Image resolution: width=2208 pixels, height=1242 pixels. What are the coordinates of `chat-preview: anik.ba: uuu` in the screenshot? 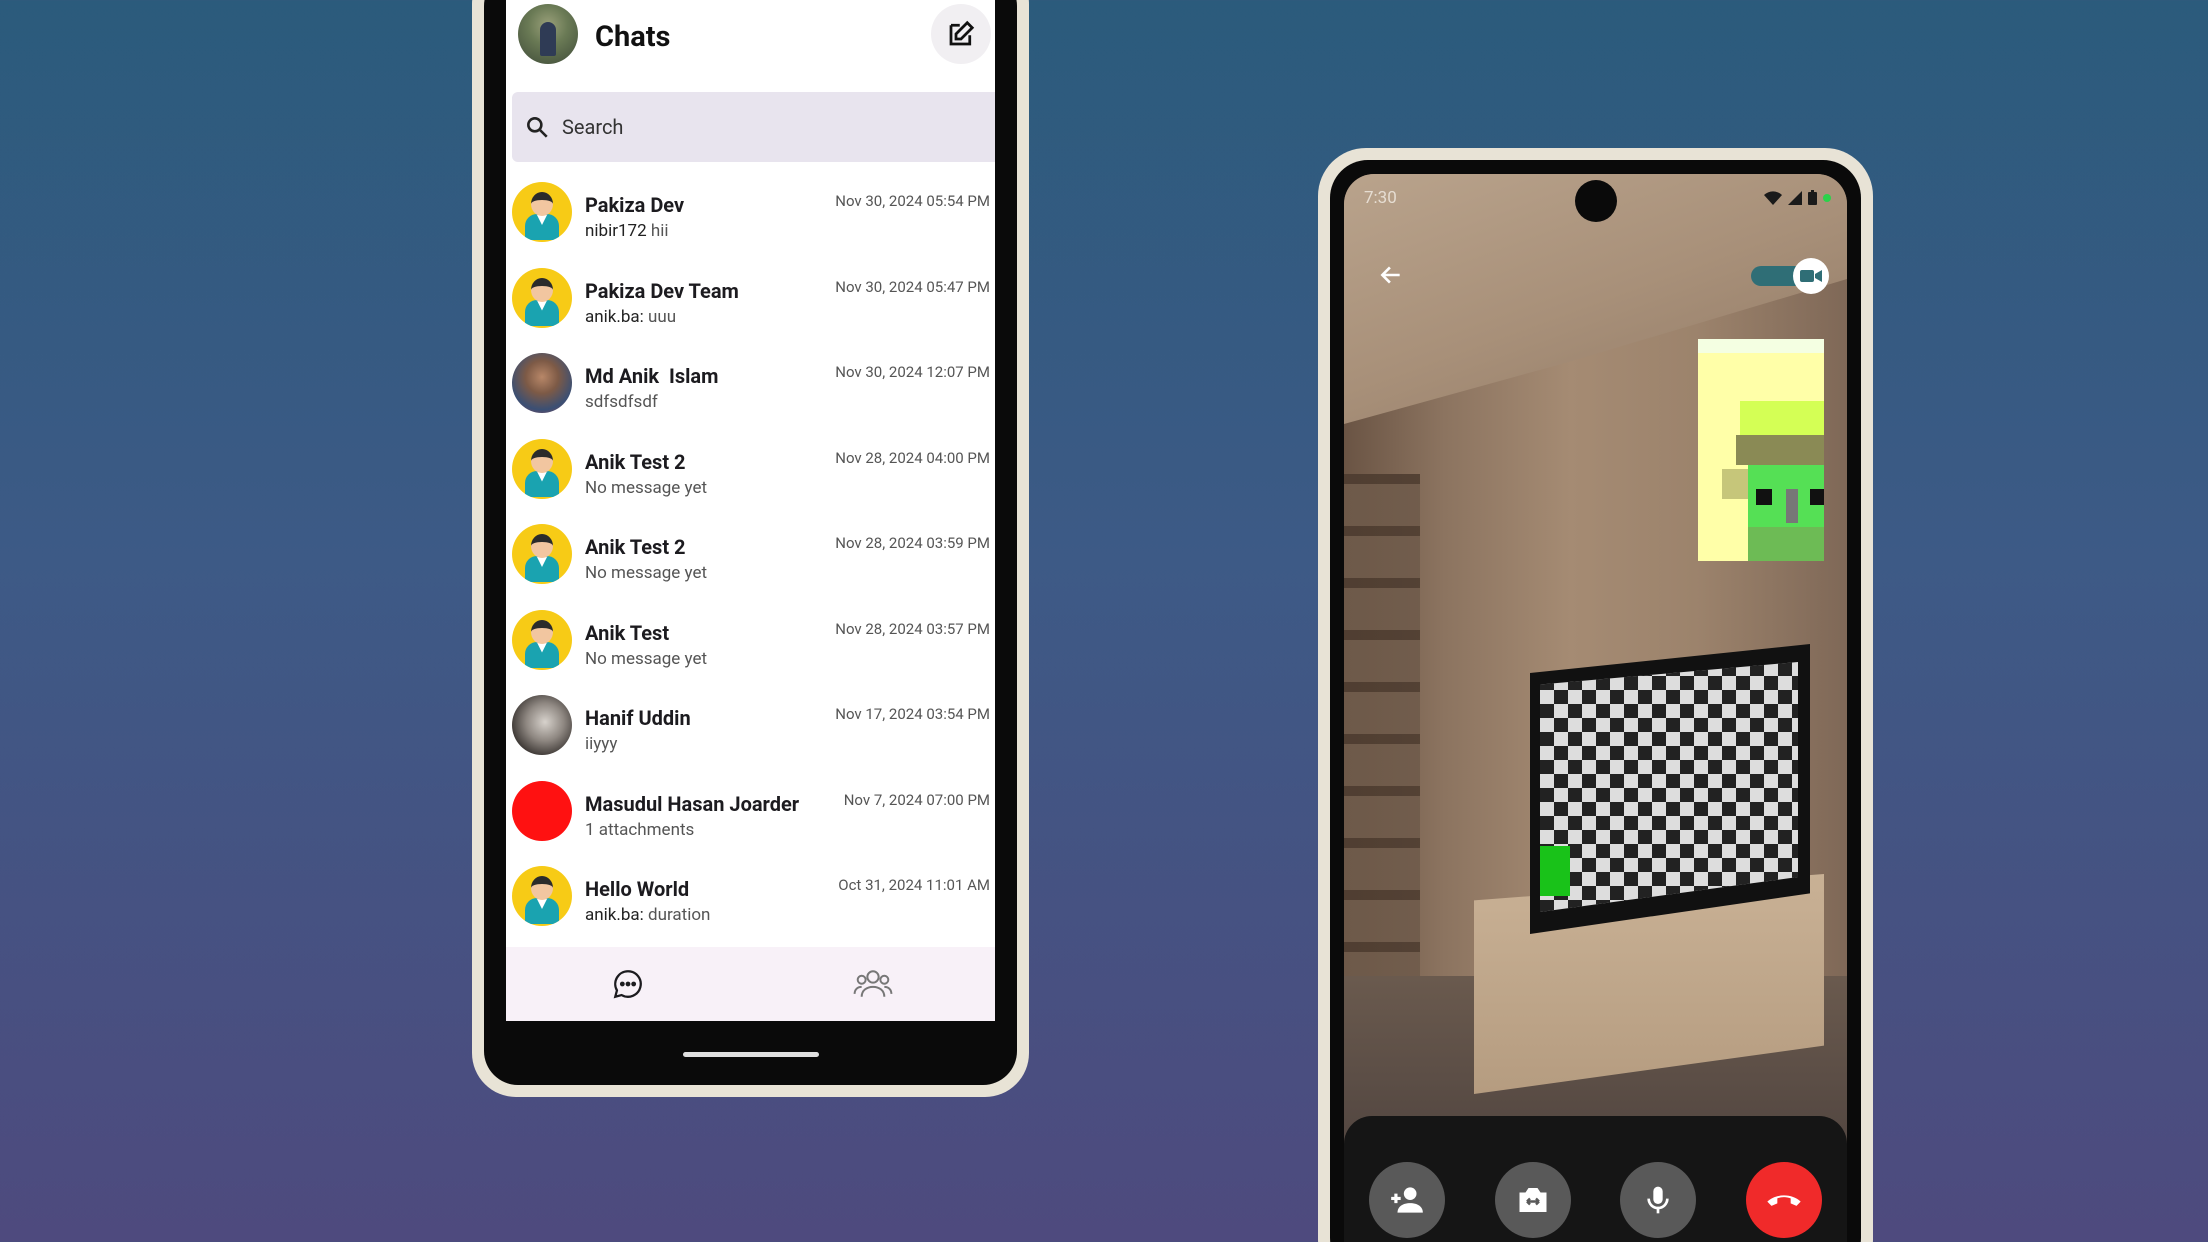 It's located at (631, 316).